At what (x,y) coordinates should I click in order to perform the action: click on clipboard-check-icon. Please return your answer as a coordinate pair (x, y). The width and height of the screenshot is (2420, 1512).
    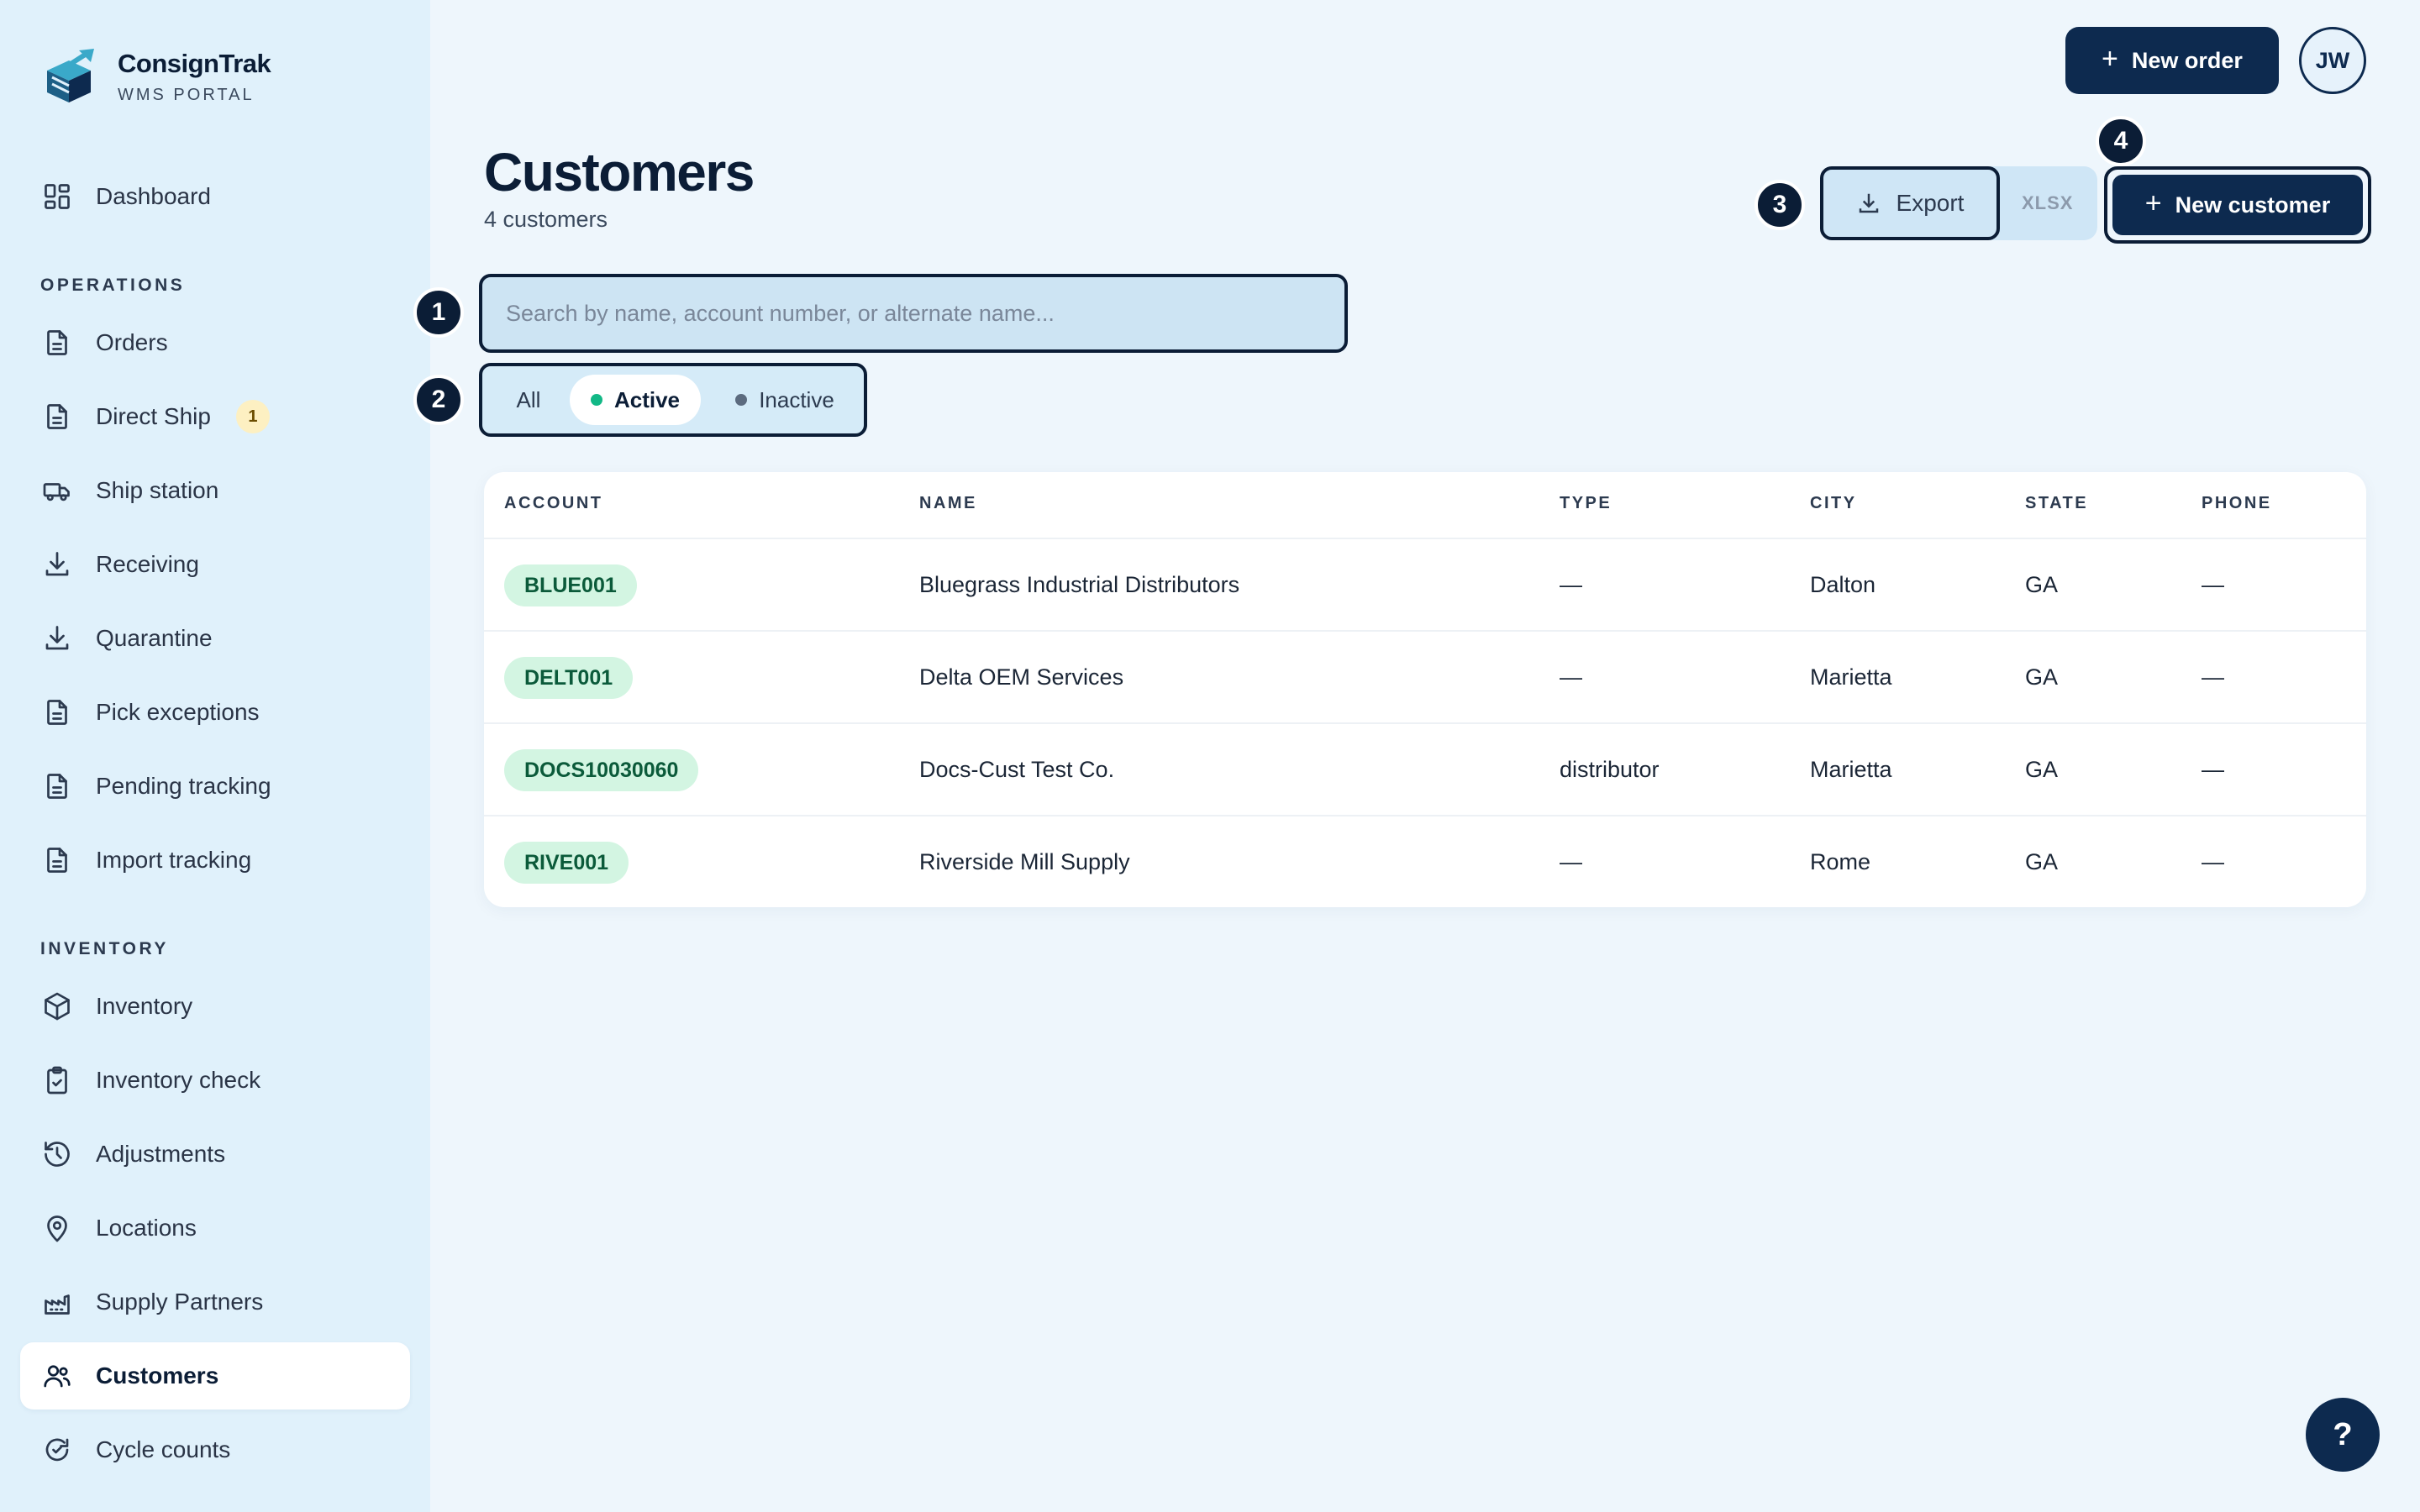
    Looking at the image, I should click on (57, 1080).